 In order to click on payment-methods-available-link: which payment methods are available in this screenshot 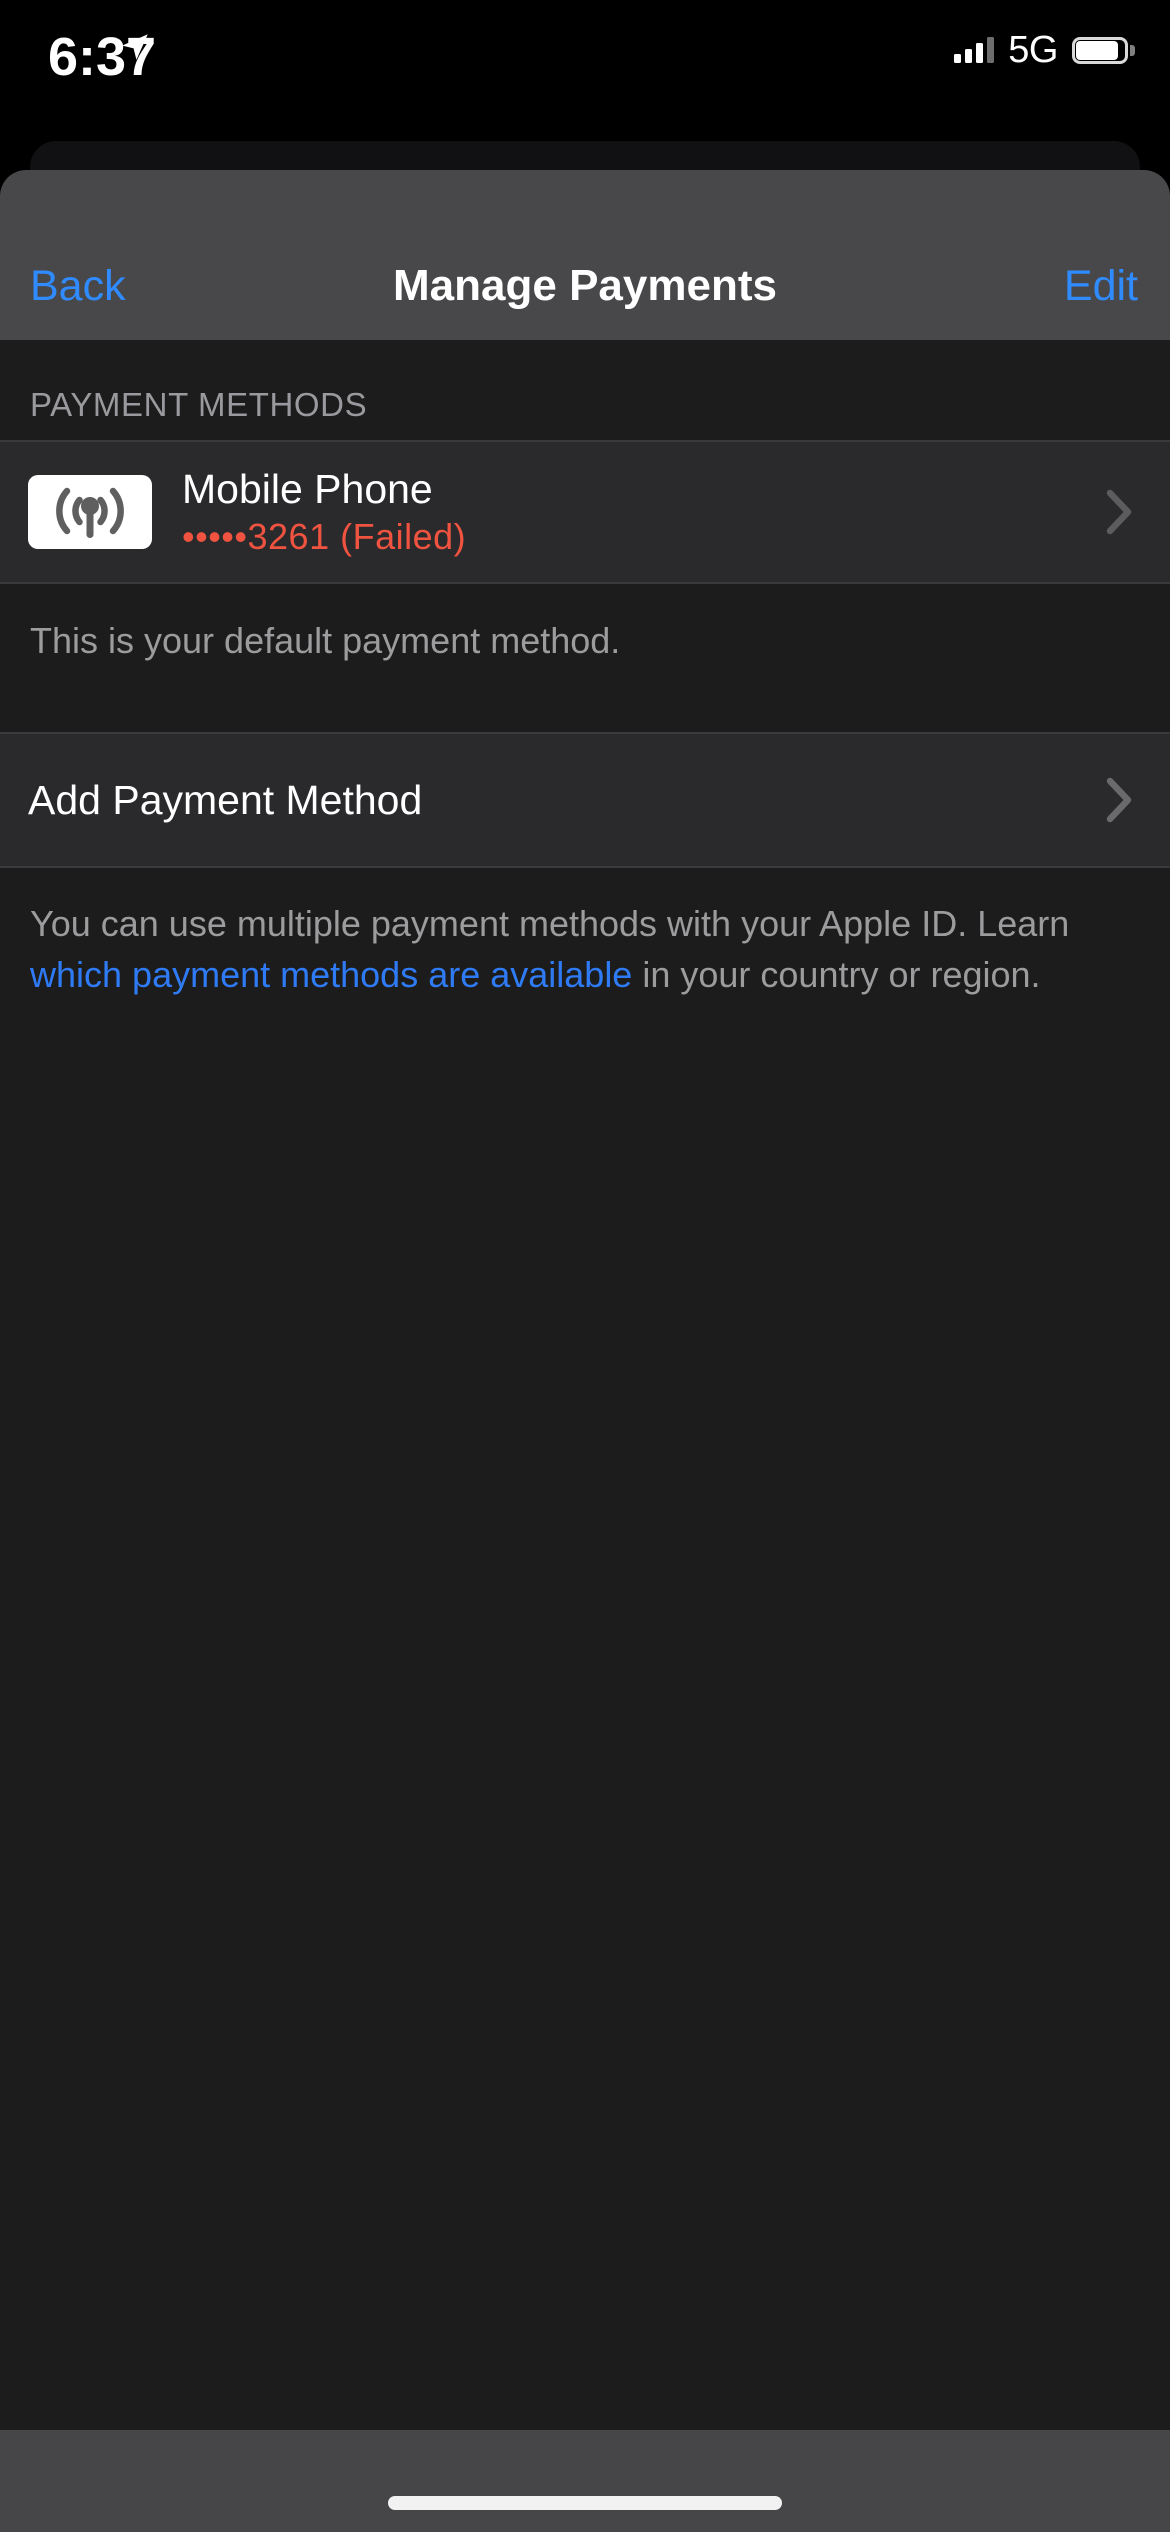, I will do `click(331, 974)`.